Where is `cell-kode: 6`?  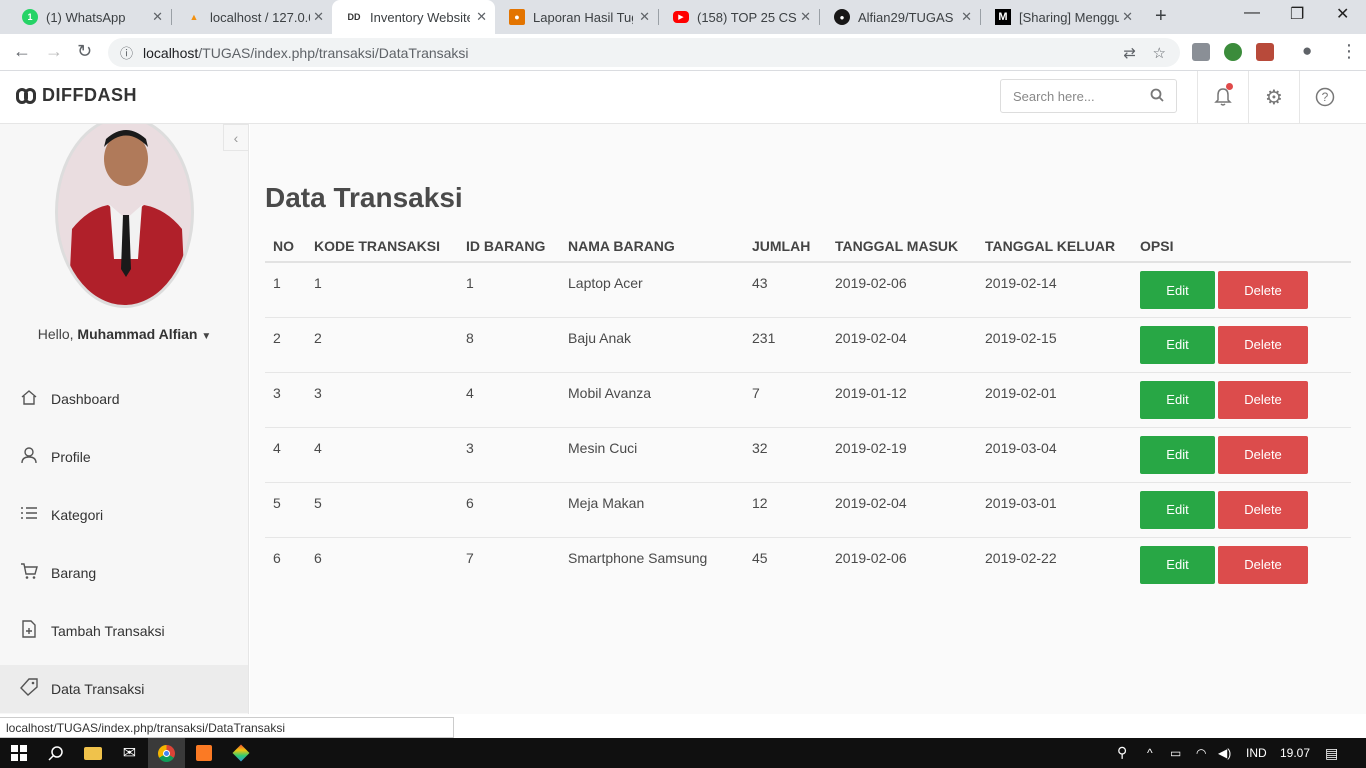 cell-kode: 6 is located at coordinates (318, 557).